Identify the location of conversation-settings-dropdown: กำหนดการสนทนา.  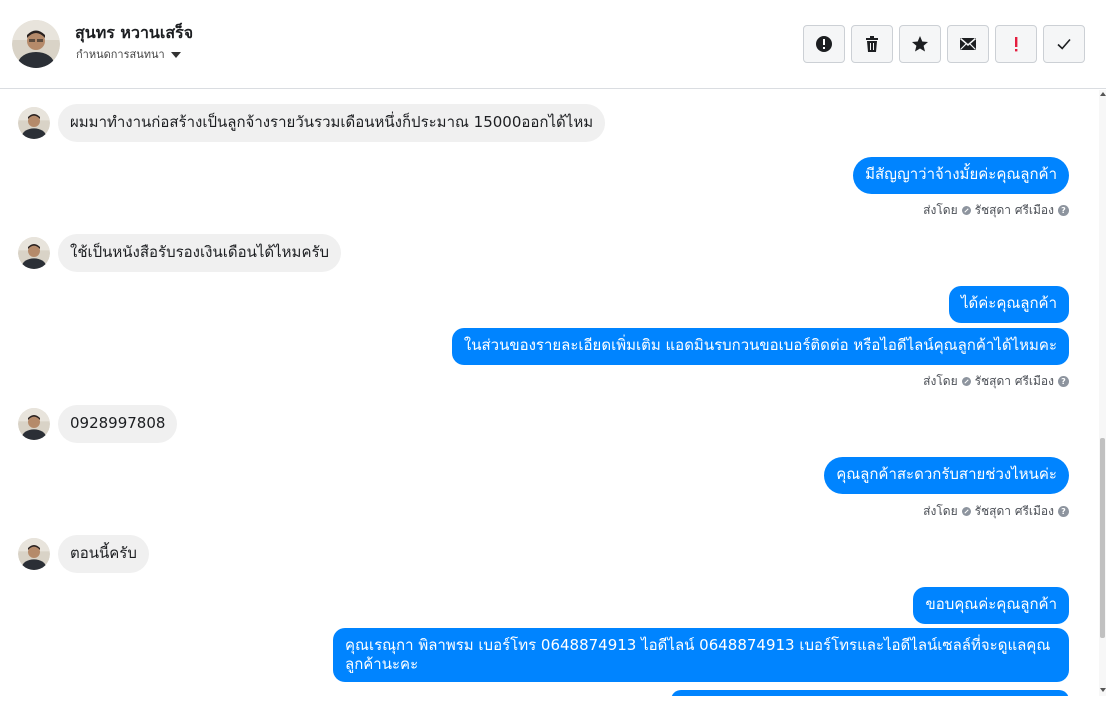
(128, 54).